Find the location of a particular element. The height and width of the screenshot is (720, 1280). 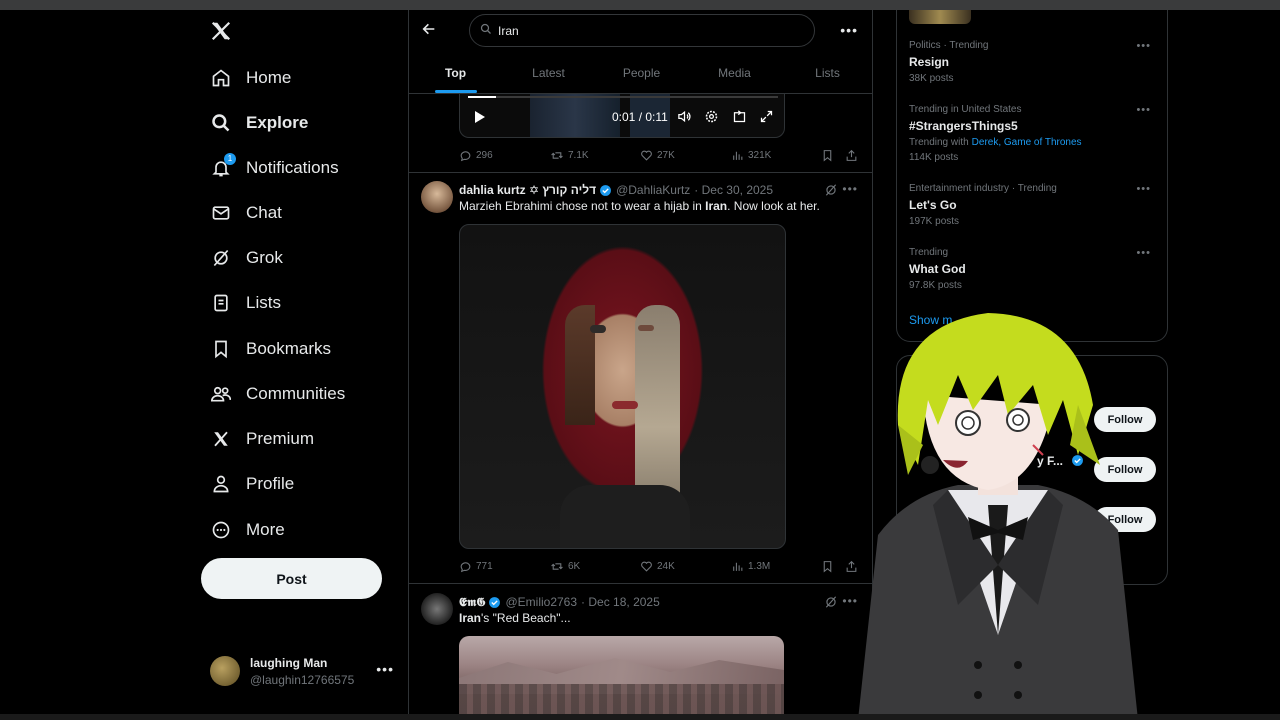

nav-communities: Communities is located at coordinates (272, 394).